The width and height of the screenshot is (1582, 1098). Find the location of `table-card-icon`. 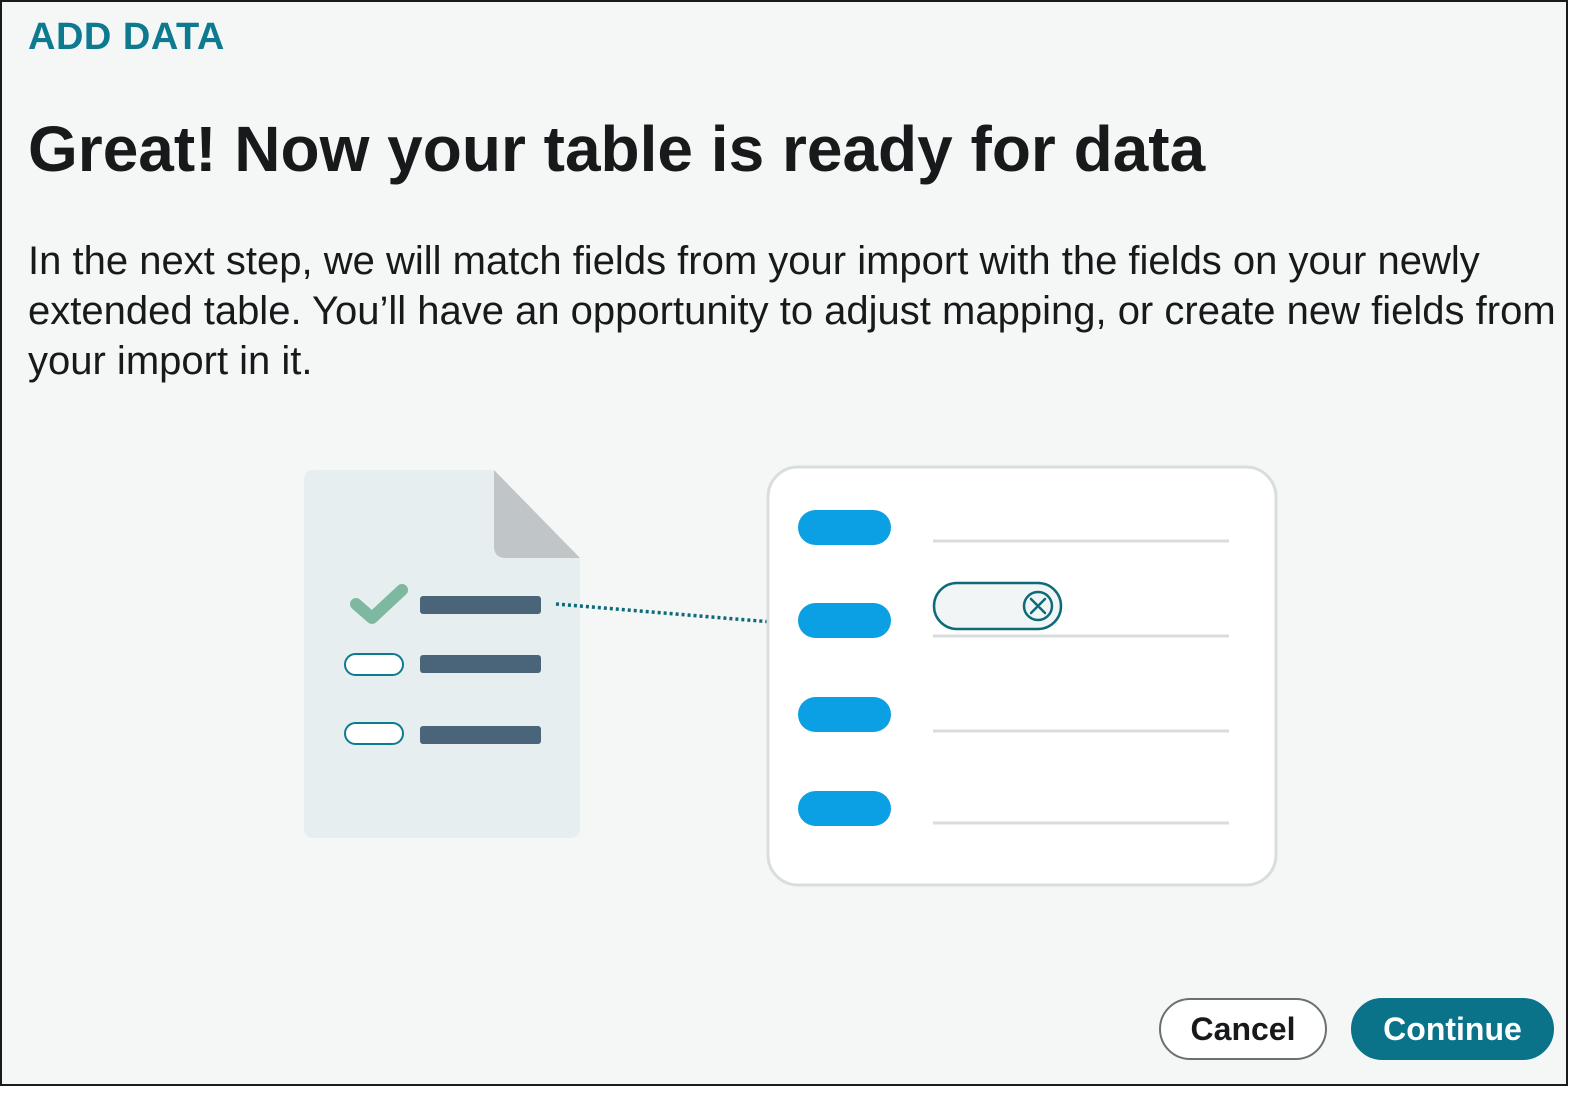

table-card-icon is located at coordinates (1022, 676).